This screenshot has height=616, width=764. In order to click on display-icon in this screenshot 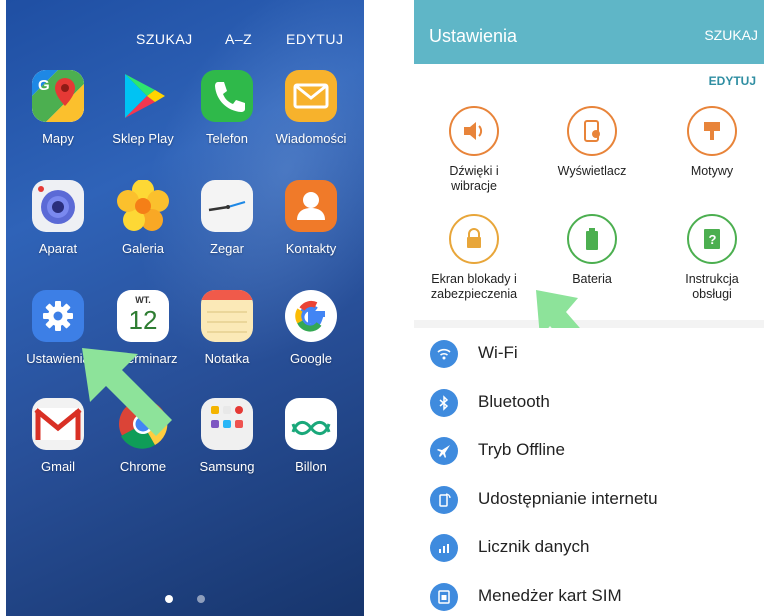, I will do `click(592, 131)`.